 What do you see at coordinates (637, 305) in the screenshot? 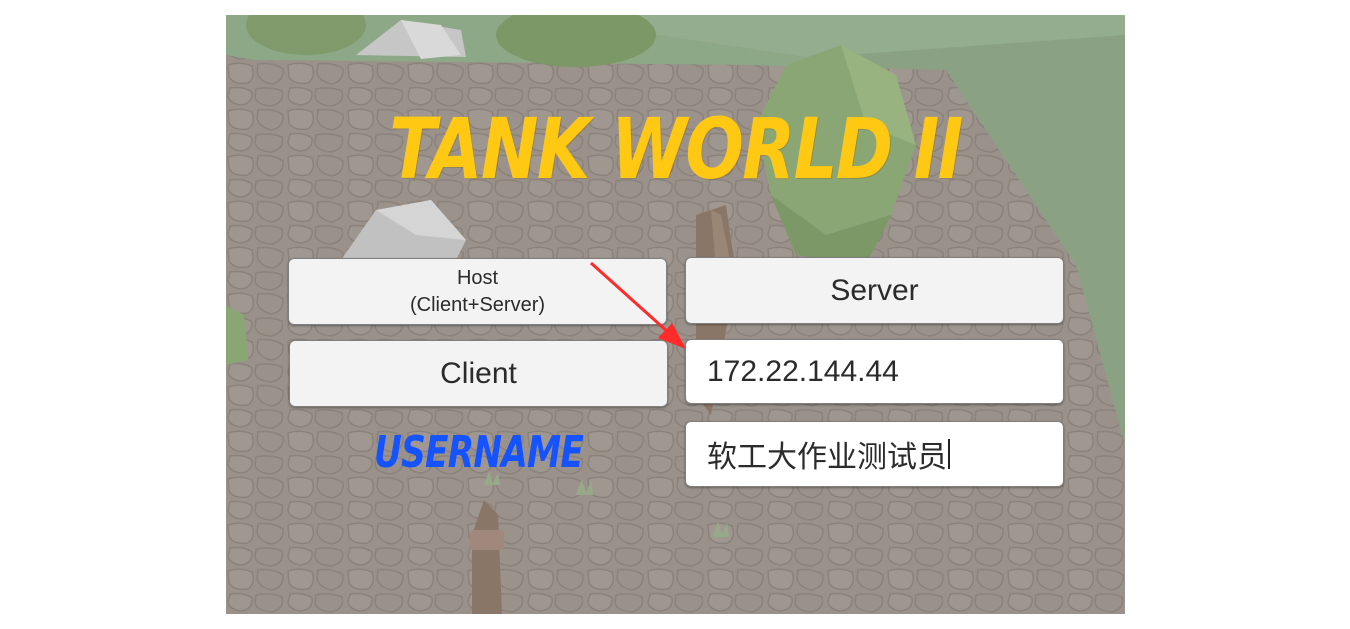
I see `red-annotation-arrow-icon` at bounding box center [637, 305].